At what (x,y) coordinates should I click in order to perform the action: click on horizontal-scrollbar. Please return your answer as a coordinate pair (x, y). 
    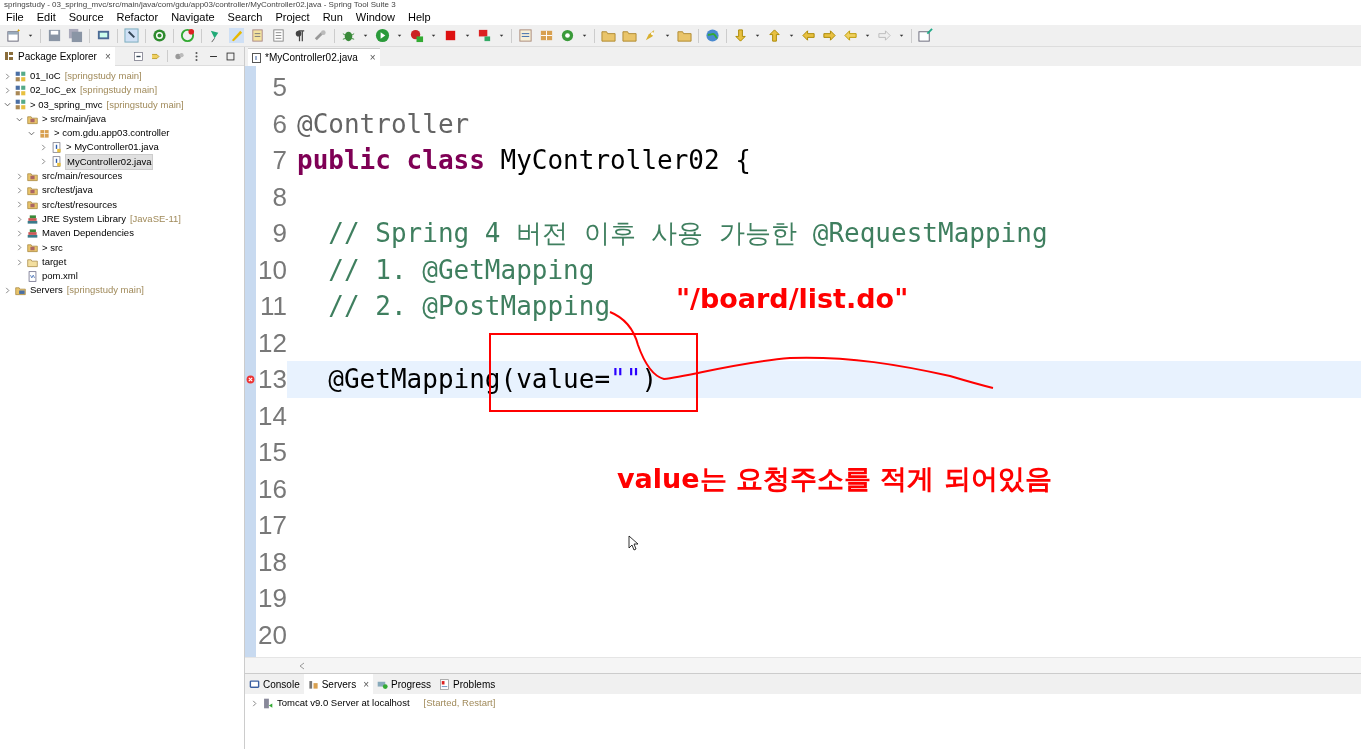
    Looking at the image, I should click on (803, 665).